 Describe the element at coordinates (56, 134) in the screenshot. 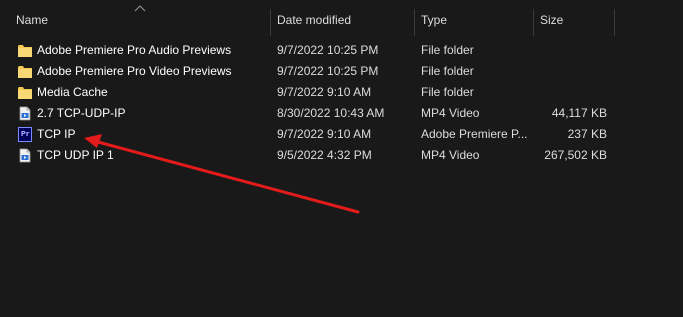

I see `file-name: TCP IP` at that location.